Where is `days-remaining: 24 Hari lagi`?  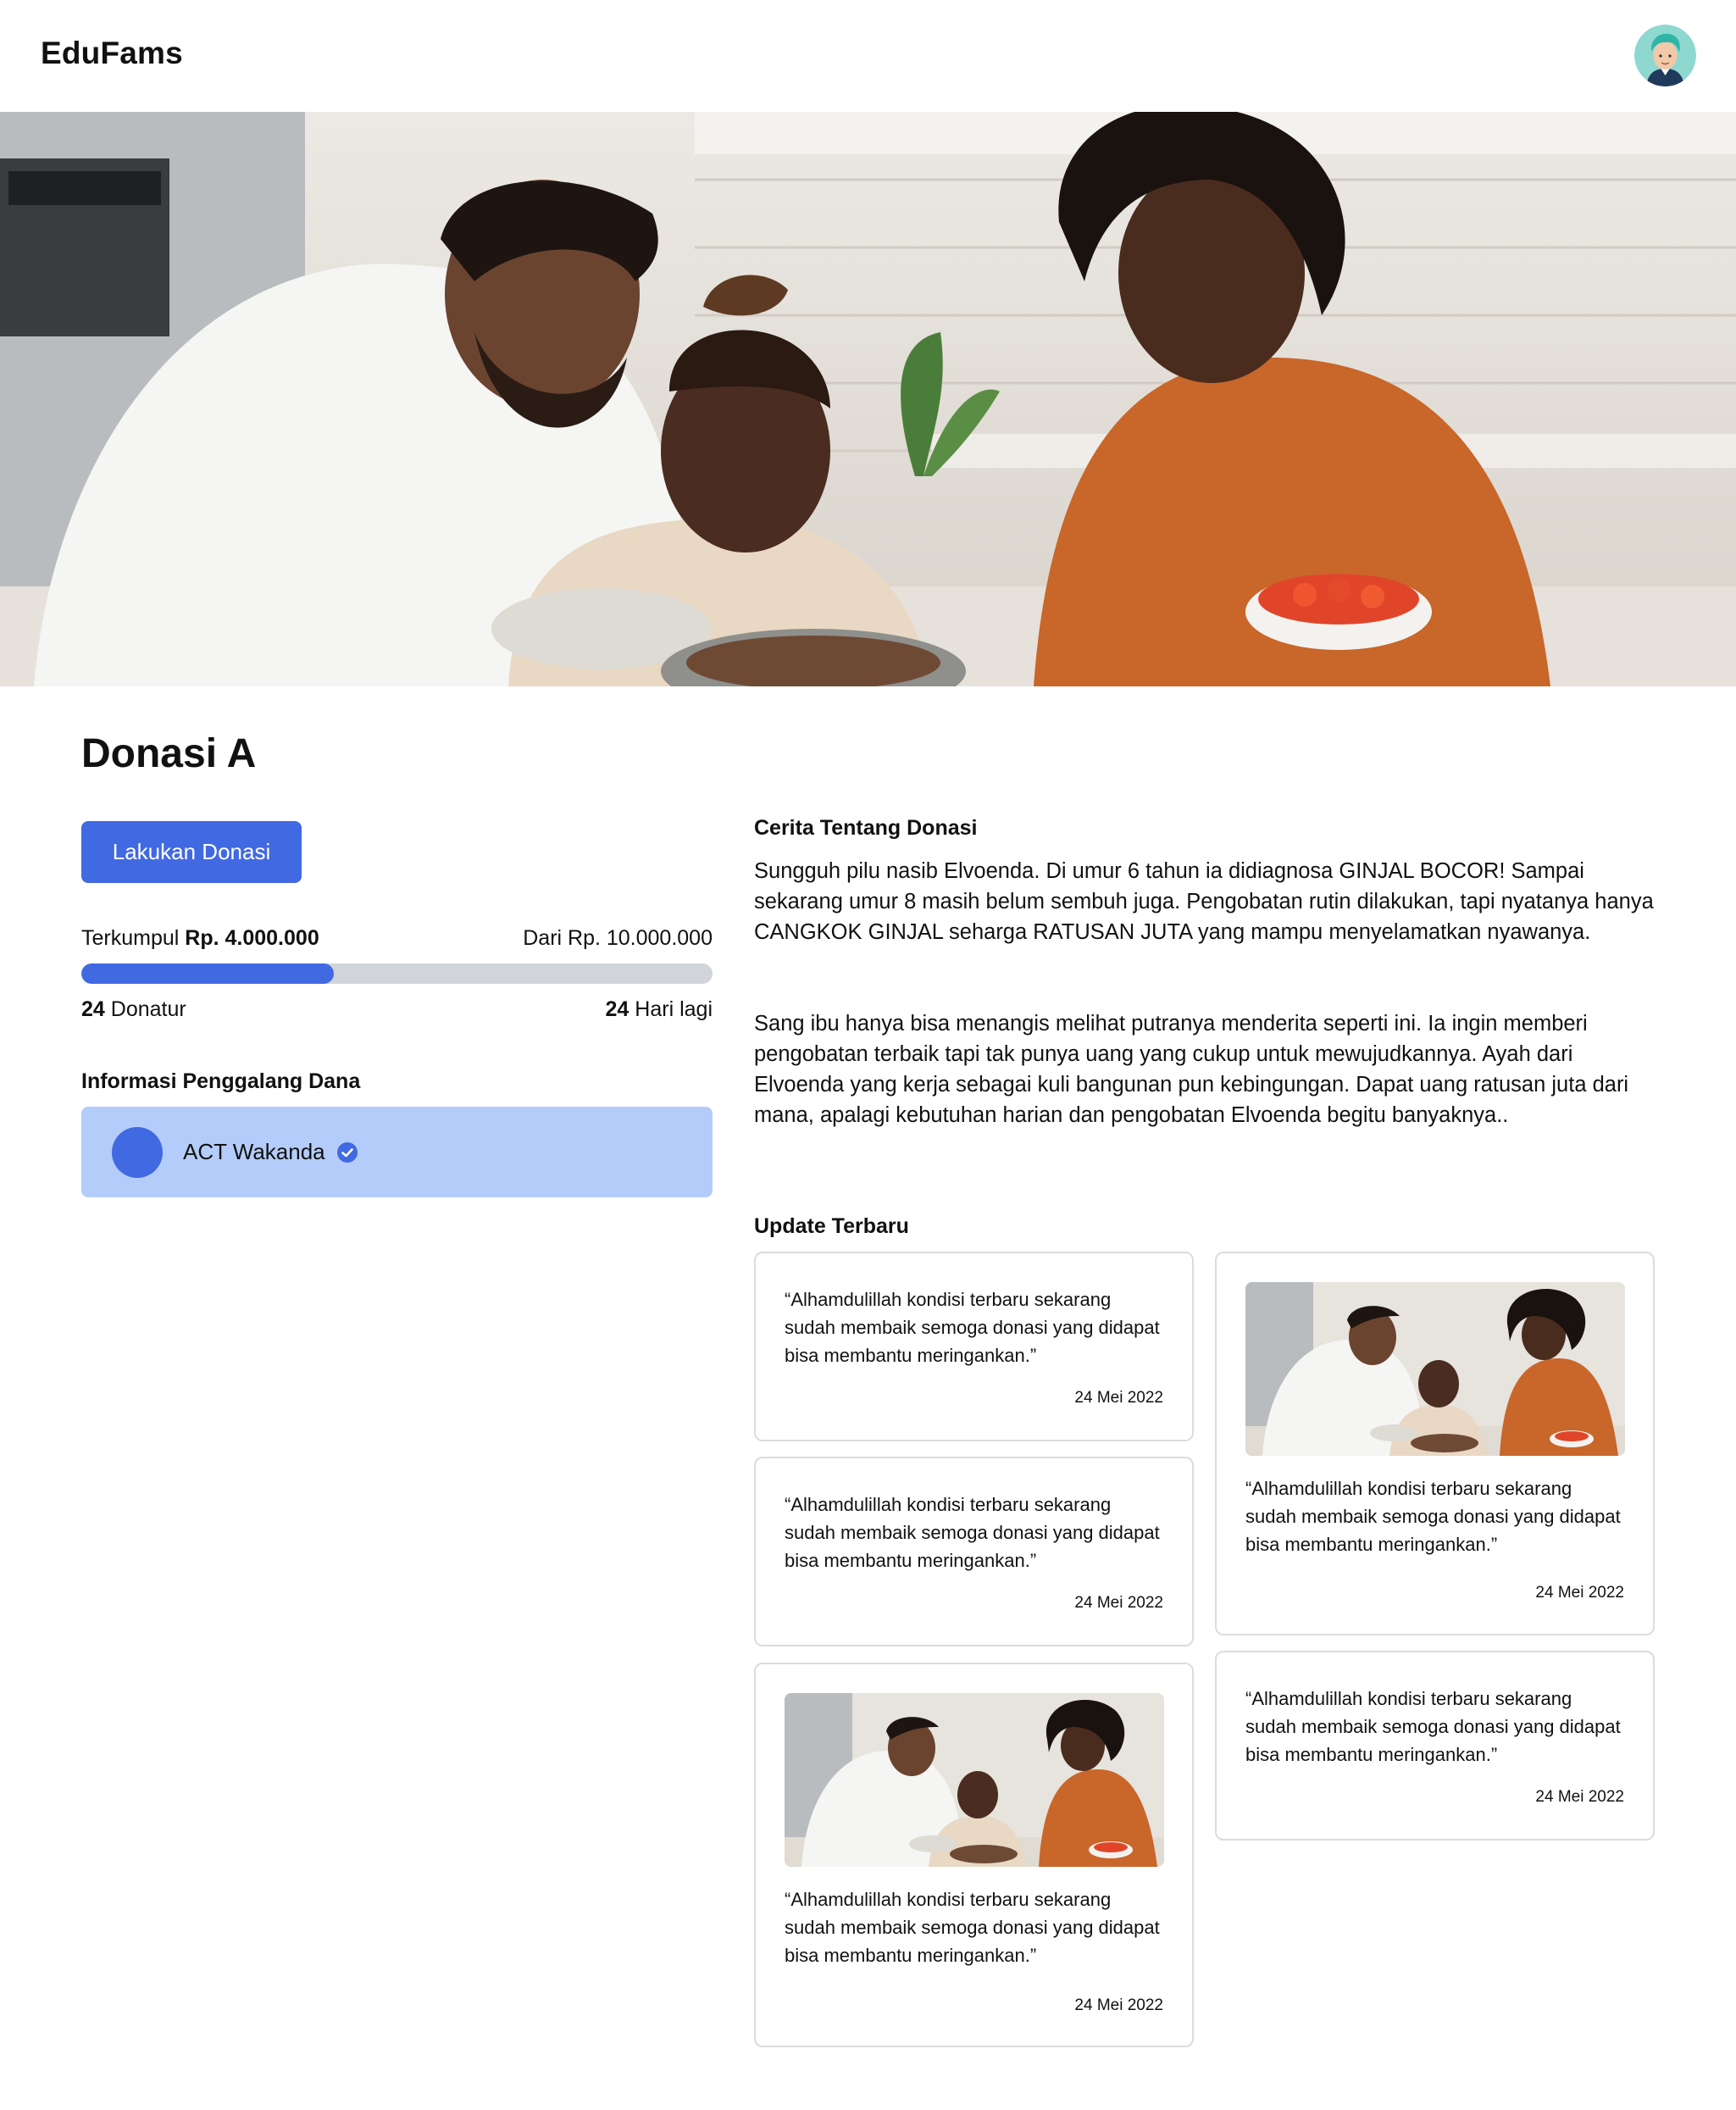 days-remaining: 24 Hari lagi is located at coordinates (659, 1010).